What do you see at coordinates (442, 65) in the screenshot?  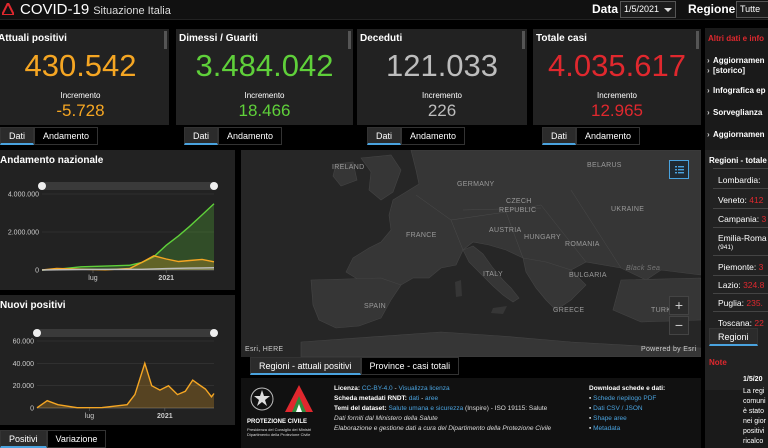 I see `stat-value: 121.033` at bounding box center [442, 65].